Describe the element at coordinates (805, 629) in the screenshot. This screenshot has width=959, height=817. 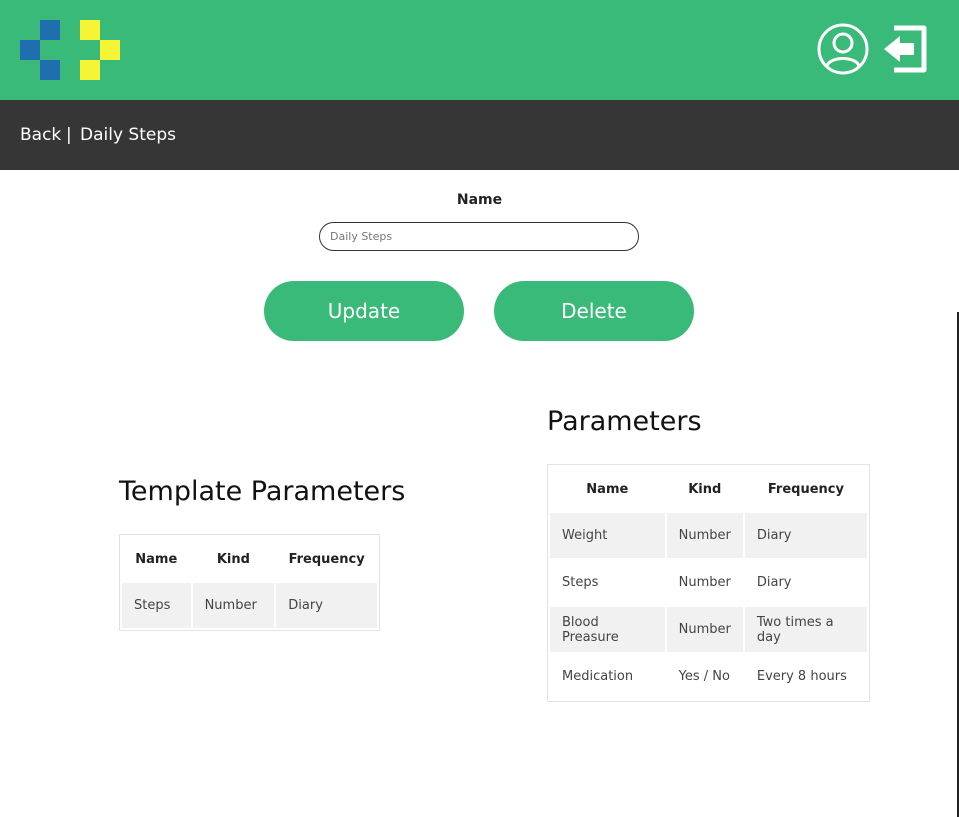
I see `cell-frequency: Two times a day` at that location.